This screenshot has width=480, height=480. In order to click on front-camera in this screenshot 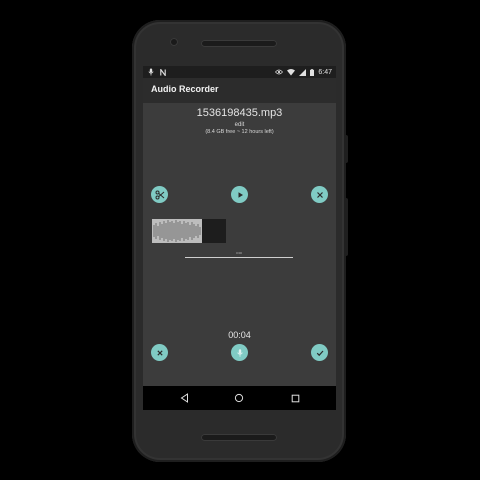, I will do `click(174, 42)`.